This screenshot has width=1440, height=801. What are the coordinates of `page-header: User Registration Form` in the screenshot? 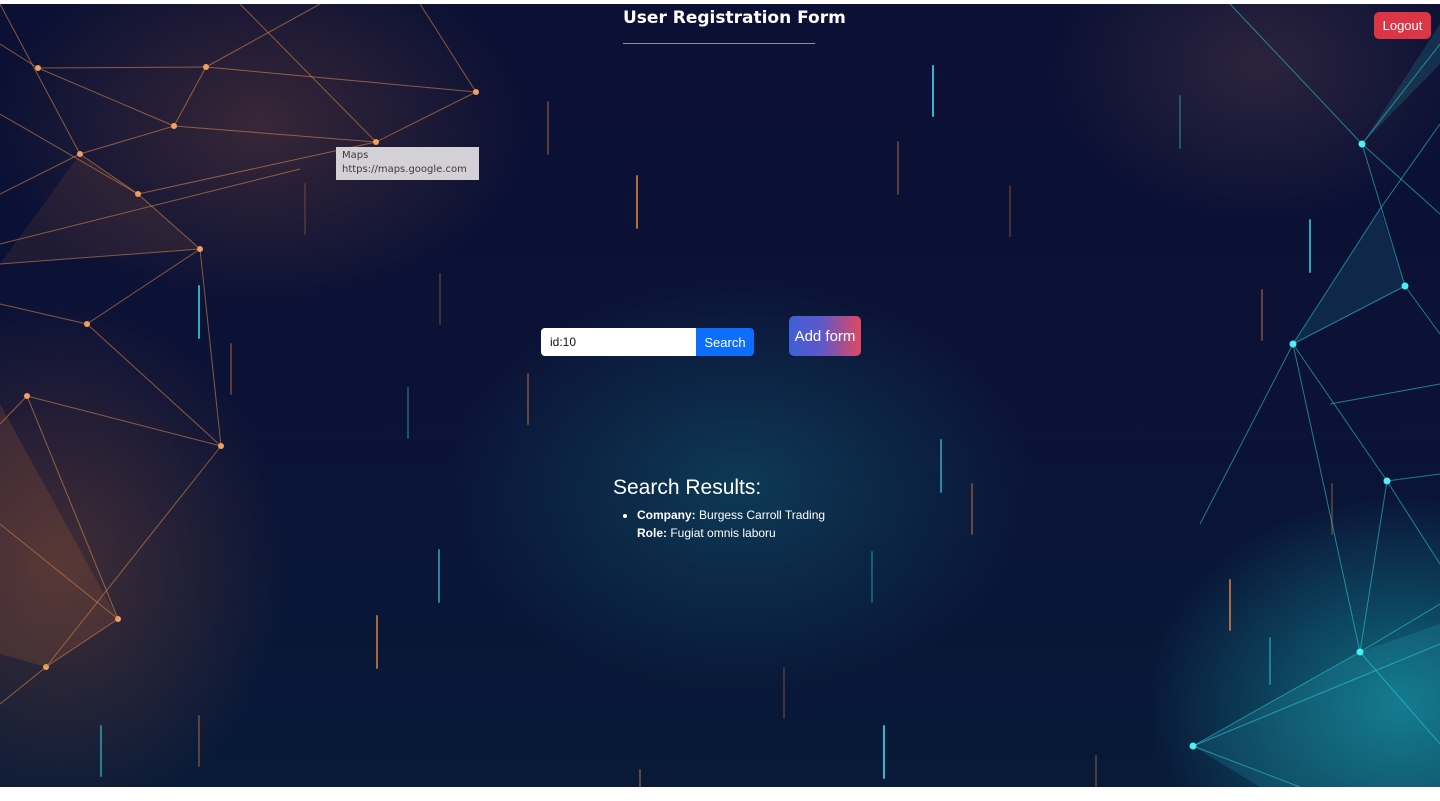 It's located at (734, 24).